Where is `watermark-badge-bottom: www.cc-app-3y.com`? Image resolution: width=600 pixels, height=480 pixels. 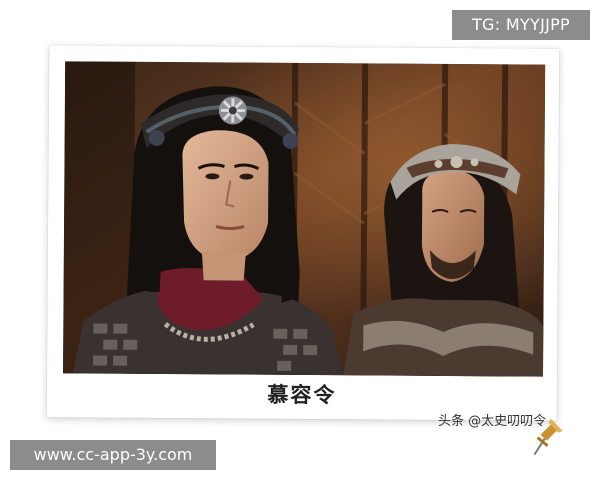
watermark-badge-bottom: www.cc-app-3y.com is located at coordinates (113, 455).